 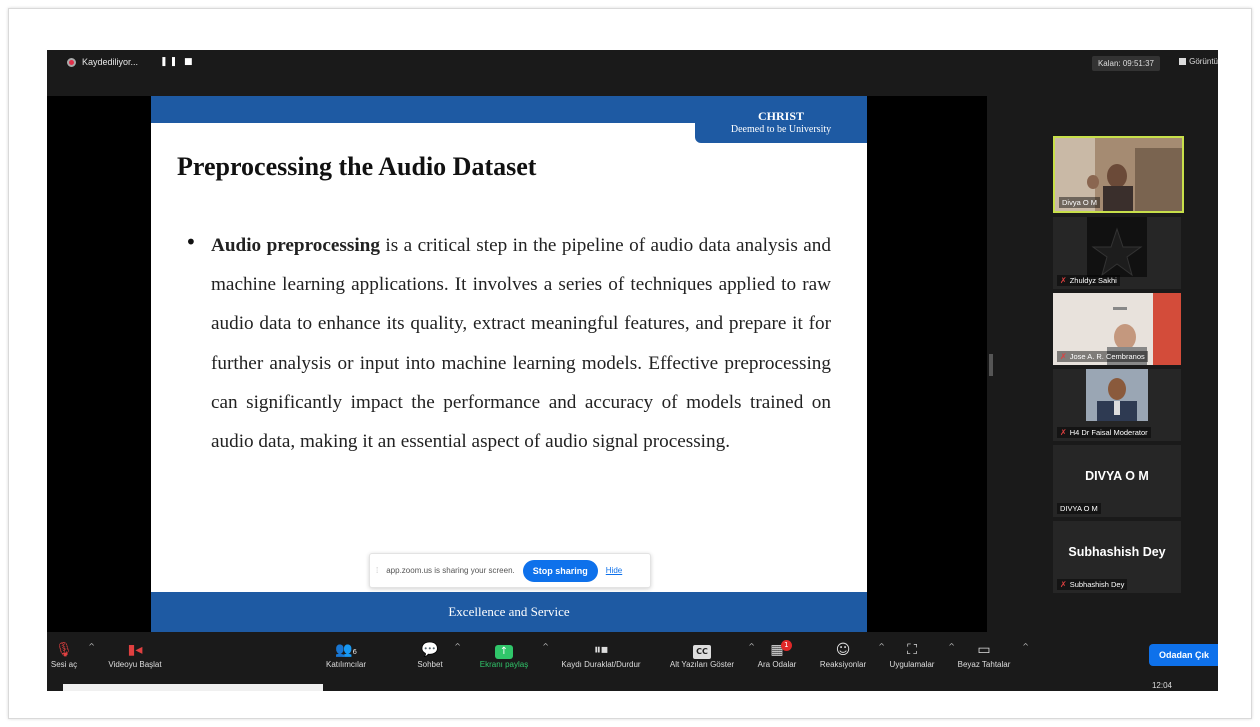 I want to click on chat-button: 💬 Sohbet ^, so click(x=437, y=654).